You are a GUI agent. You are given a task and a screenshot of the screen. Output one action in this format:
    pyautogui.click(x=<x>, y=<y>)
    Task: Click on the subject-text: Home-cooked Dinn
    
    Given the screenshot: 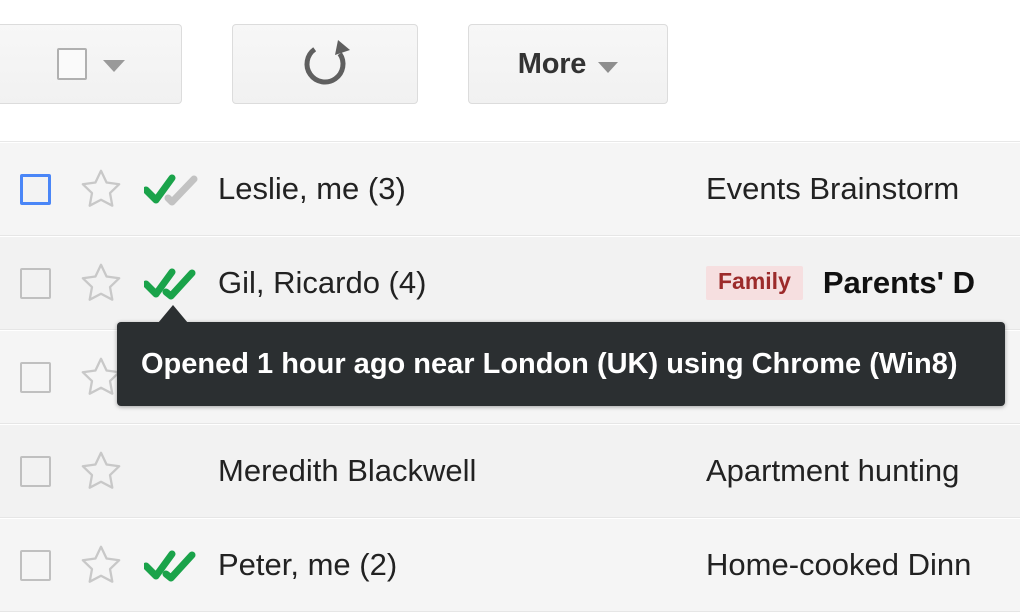 What is the action you would take?
    pyautogui.click(x=839, y=564)
    